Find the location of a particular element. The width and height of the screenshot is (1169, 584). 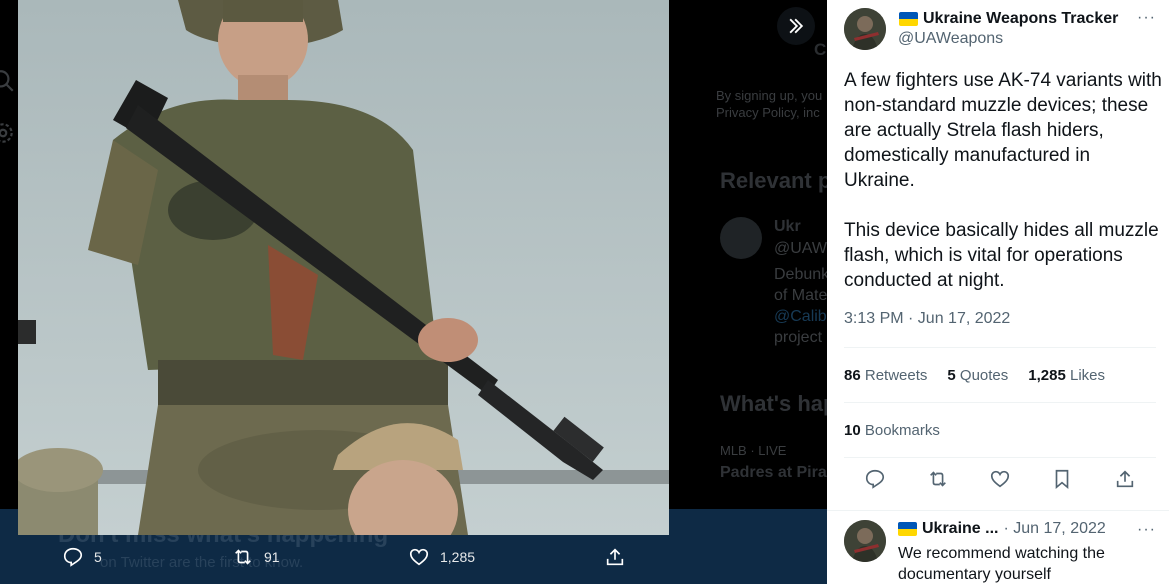

trend-title: Padres at Pira is located at coordinates (773, 472).